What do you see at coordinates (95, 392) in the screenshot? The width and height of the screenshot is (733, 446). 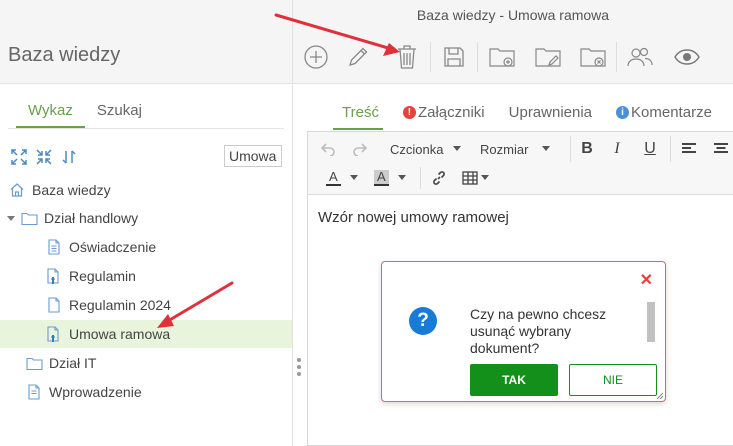 I see `tree-label-wprowadzenie: Wprowadzenie` at bounding box center [95, 392].